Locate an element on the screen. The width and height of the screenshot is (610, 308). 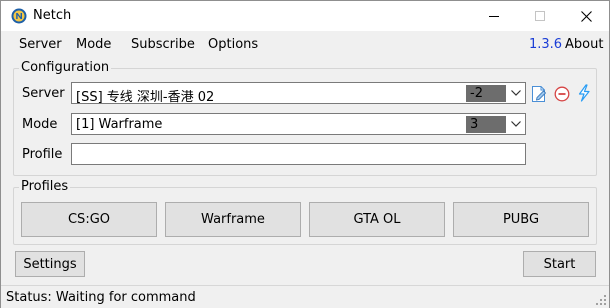
close-icon is located at coordinates (586, 16).